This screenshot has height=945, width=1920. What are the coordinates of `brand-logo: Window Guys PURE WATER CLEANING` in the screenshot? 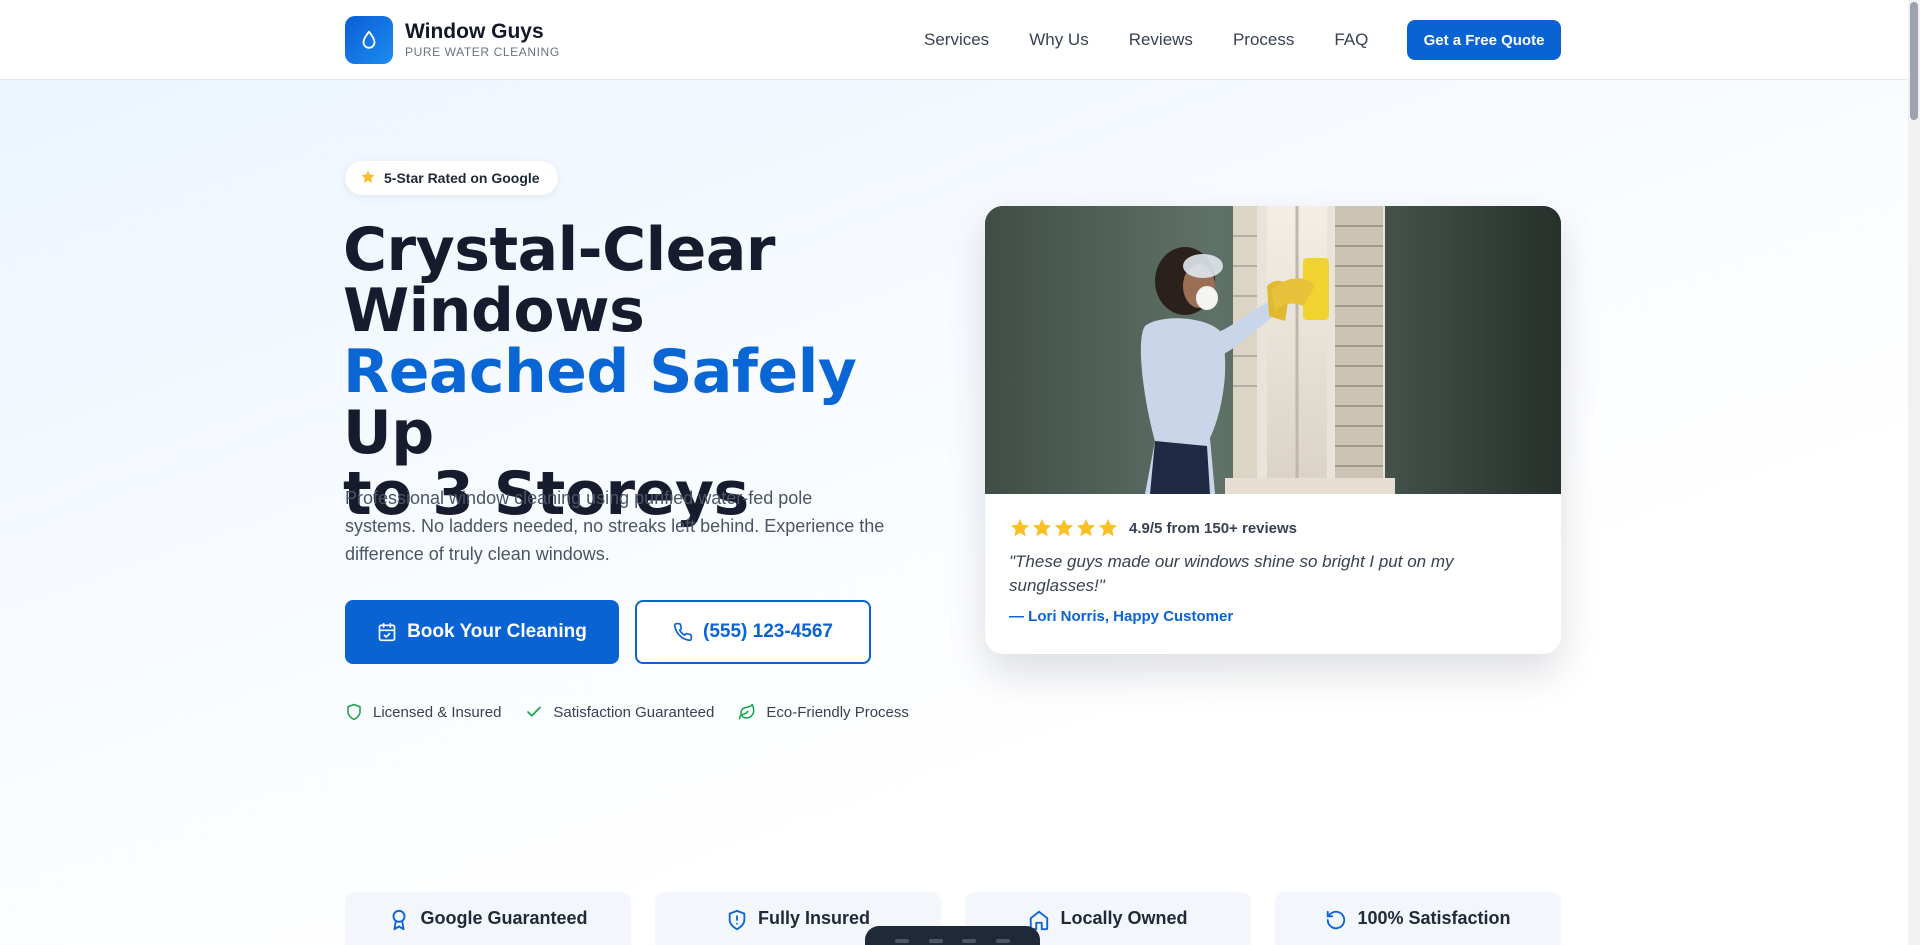 It's located at (452, 40).